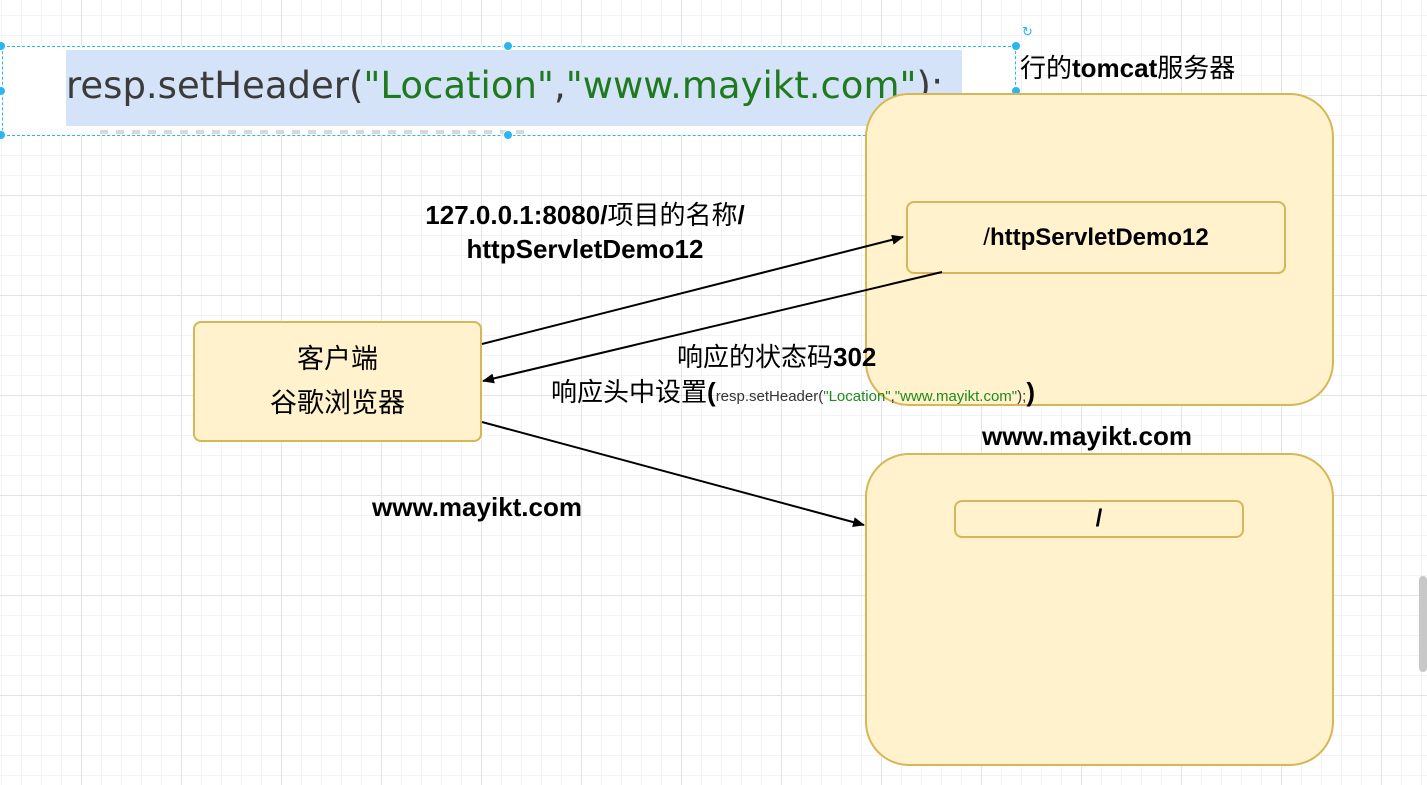 The width and height of the screenshot is (1427, 785). I want to click on request-label: 127.0.0.1:8080/项目的名称/ httpServletDemo12, so click(585, 232).